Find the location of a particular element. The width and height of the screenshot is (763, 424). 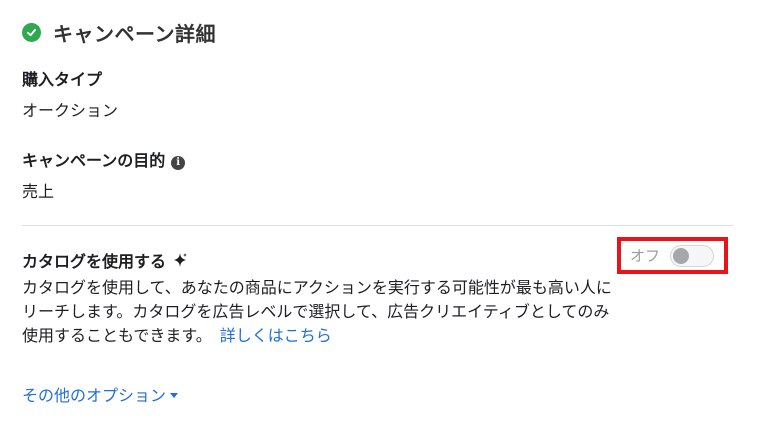

purchase-type-label: 購入タイプ is located at coordinates (62, 79).